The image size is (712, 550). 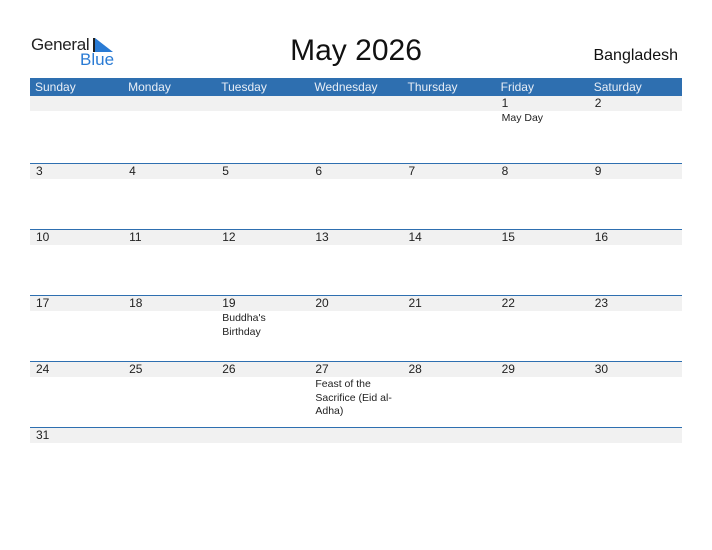 What do you see at coordinates (508, 303) in the screenshot?
I see `day-number: 22` at bounding box center [508, 303].